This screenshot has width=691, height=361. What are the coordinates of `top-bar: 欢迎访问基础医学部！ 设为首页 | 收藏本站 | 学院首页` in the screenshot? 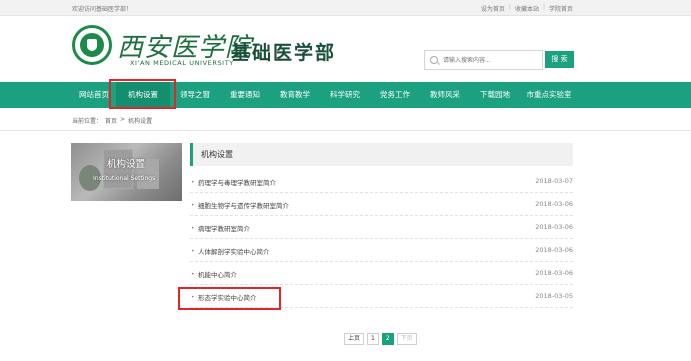 It's located at (345, 8).